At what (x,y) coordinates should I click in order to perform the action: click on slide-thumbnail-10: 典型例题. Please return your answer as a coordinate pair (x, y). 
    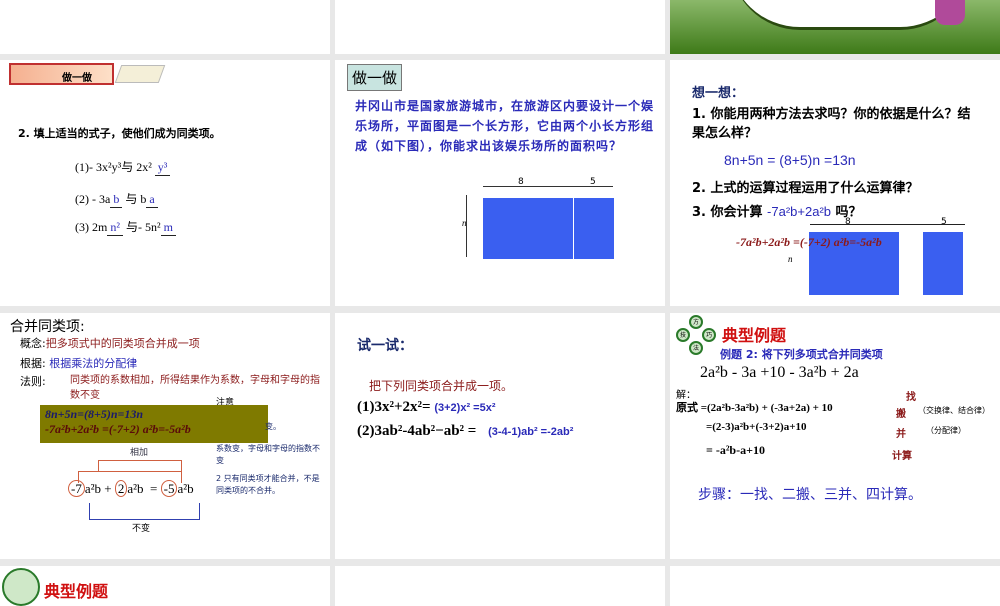
    Looking at the image, I should click on (165, 586).